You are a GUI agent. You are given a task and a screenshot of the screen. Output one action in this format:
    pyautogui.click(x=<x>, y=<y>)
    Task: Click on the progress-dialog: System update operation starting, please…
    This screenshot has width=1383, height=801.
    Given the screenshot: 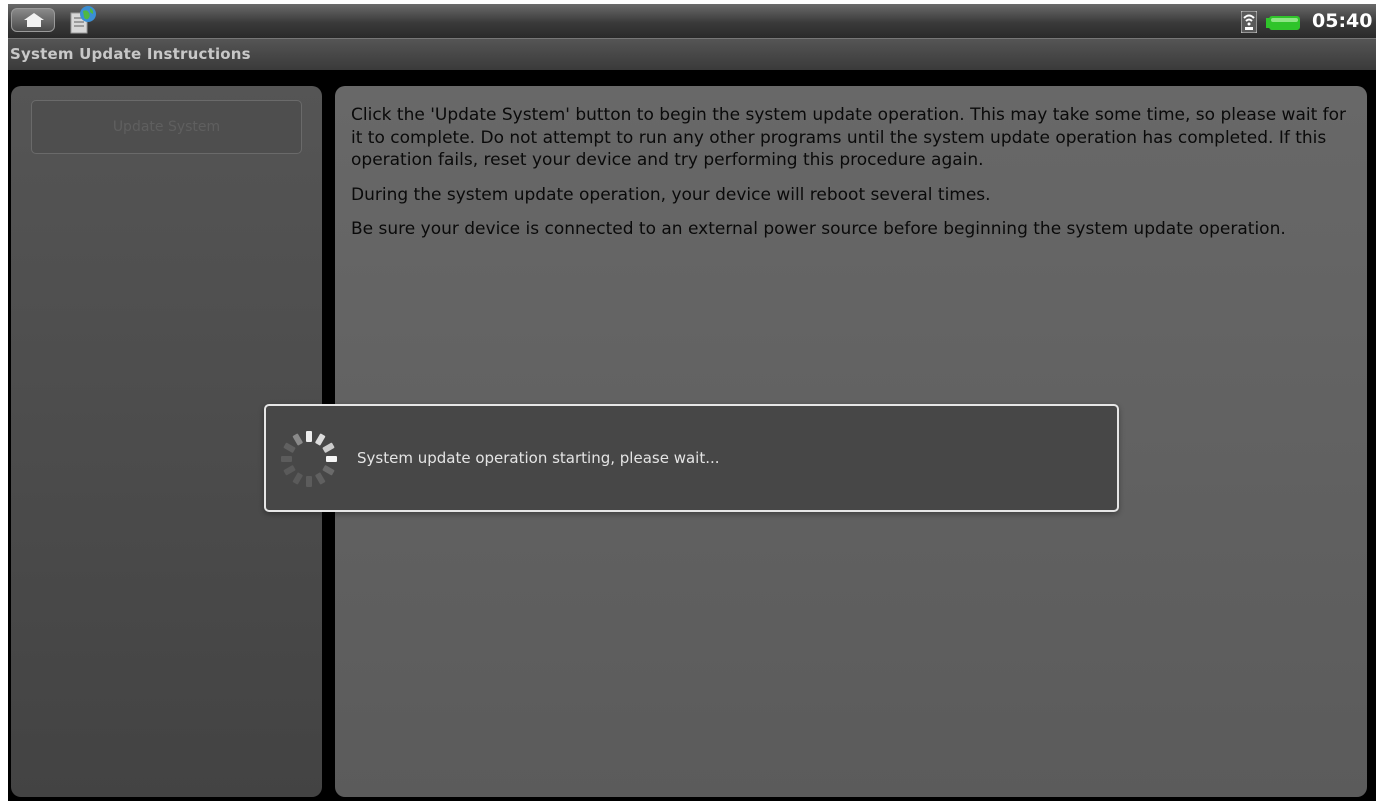 What is the action you would take?
    pyautogui.click(x=691, y=458)
    